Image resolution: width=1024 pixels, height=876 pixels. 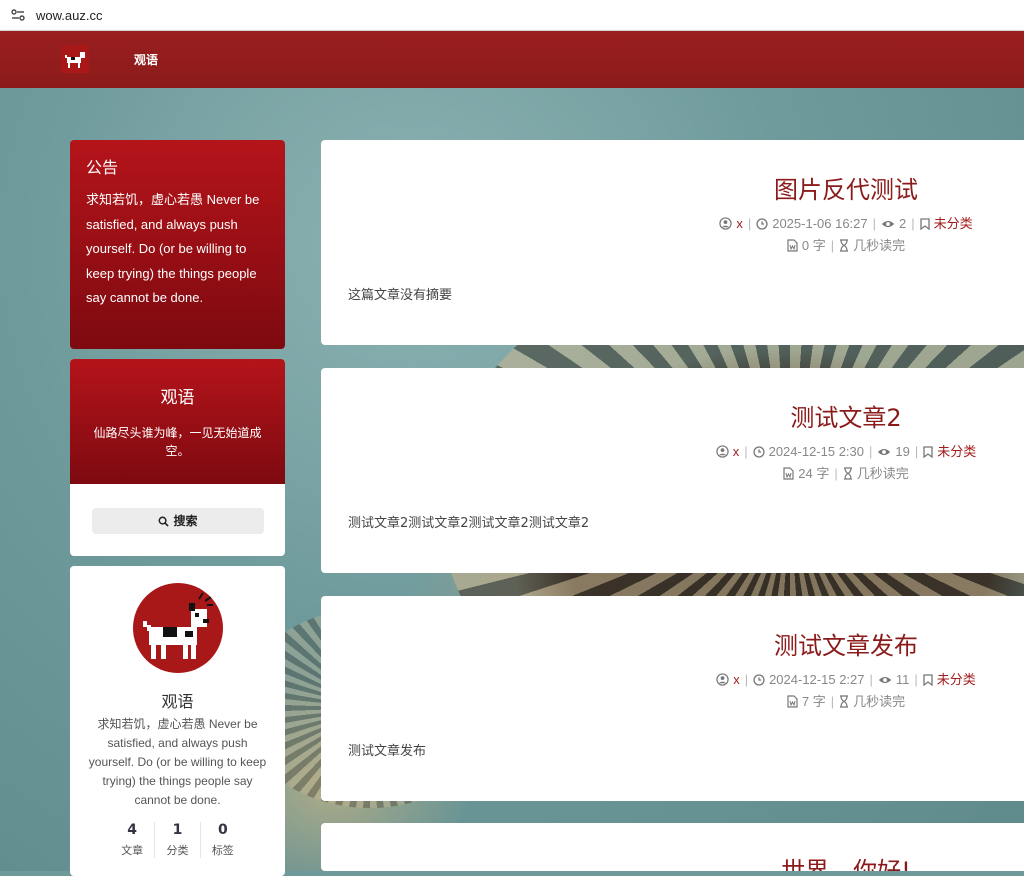 What do you see at coordinates (146, 59) in the screenshot?
I see `site-title-link: 观语` at bounding box center [146, 59].